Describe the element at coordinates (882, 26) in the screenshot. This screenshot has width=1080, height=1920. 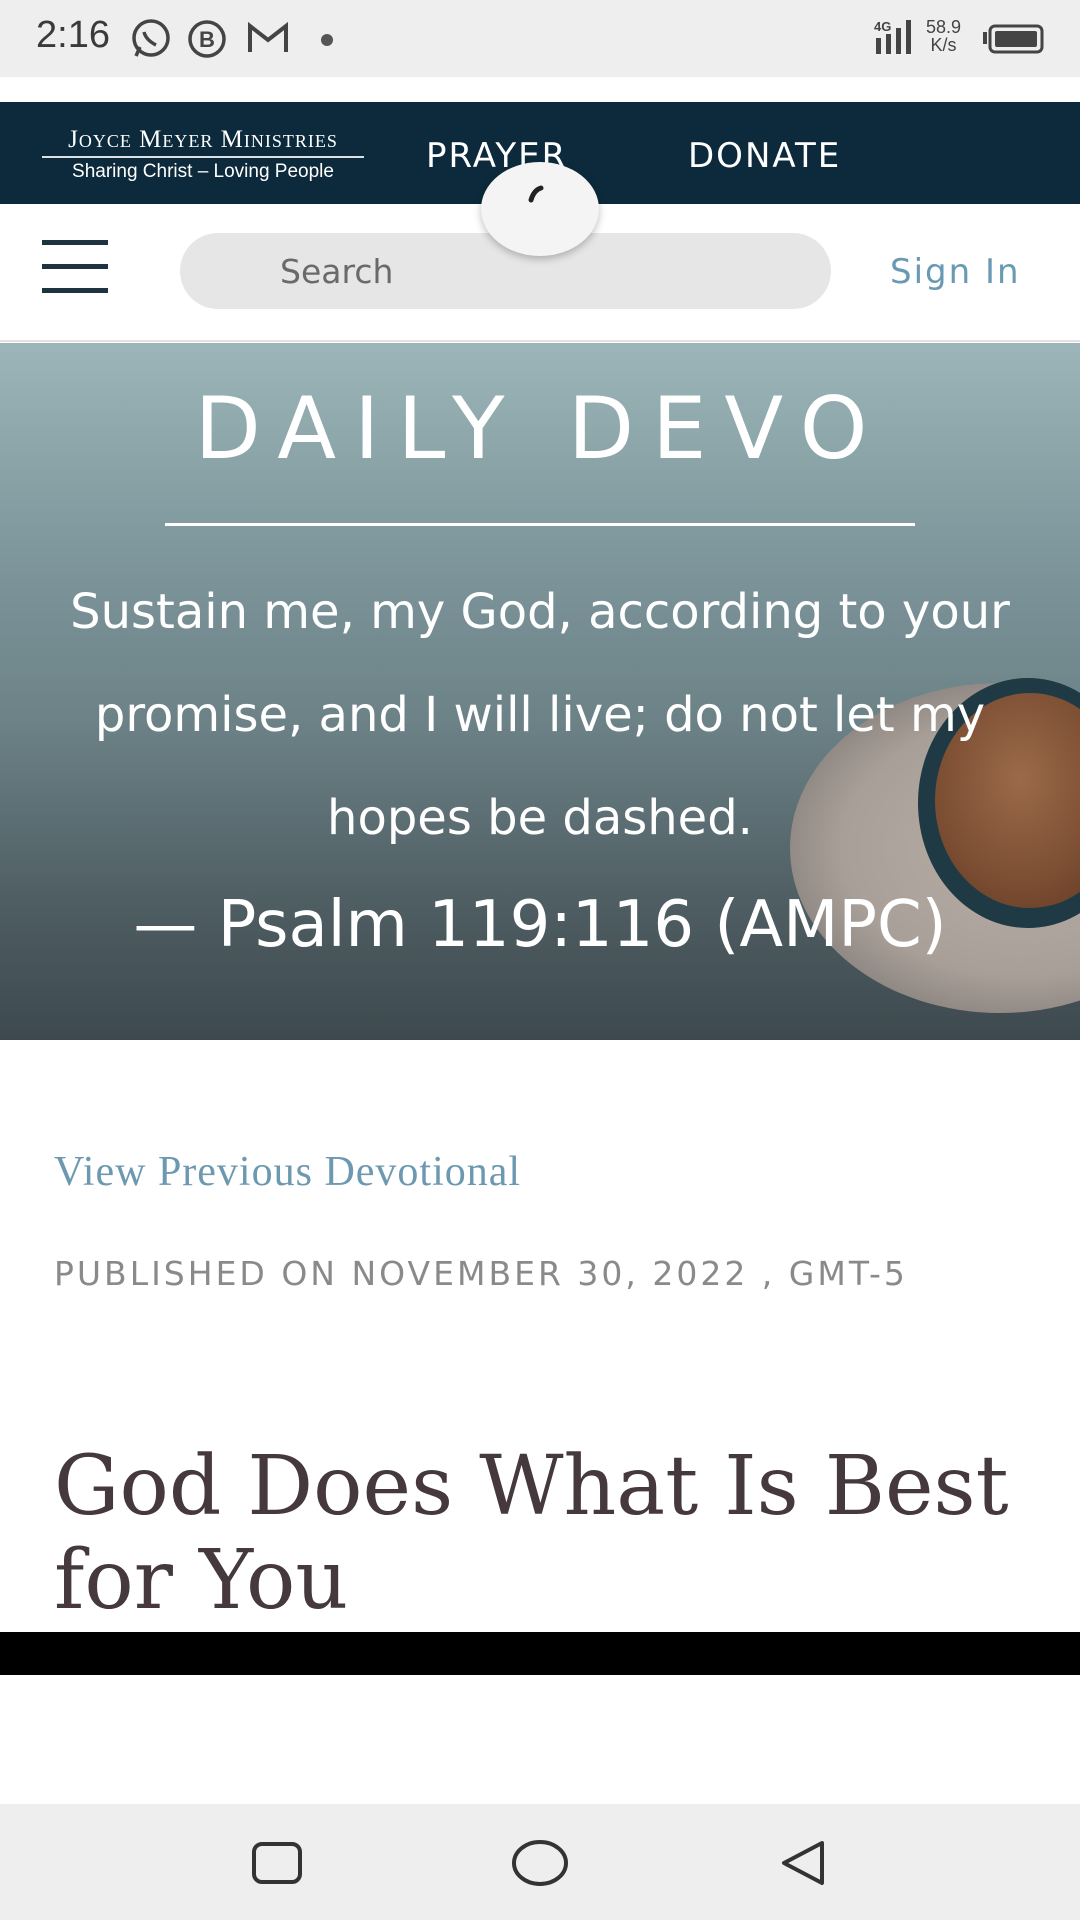
I see `svg-text: 4G` at that location.